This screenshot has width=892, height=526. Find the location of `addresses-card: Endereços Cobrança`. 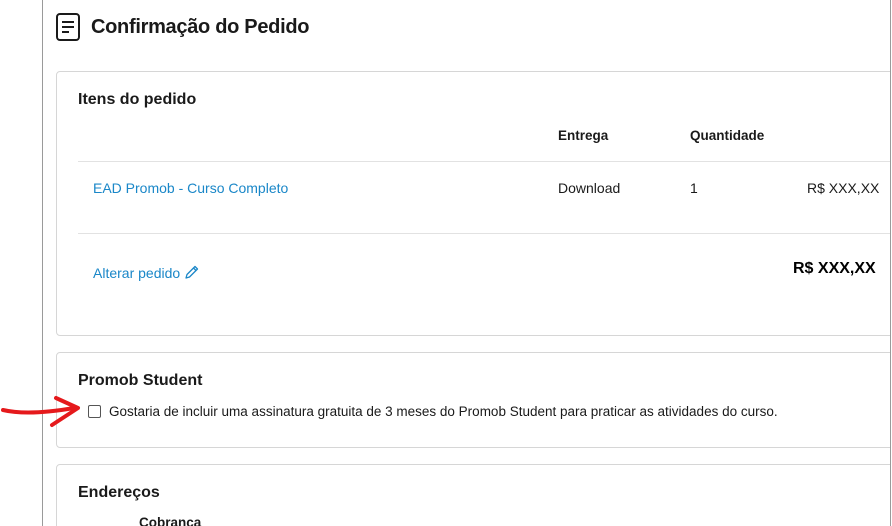

addresses-card: Endereços Cobrança is located at coordinates (473, 495).